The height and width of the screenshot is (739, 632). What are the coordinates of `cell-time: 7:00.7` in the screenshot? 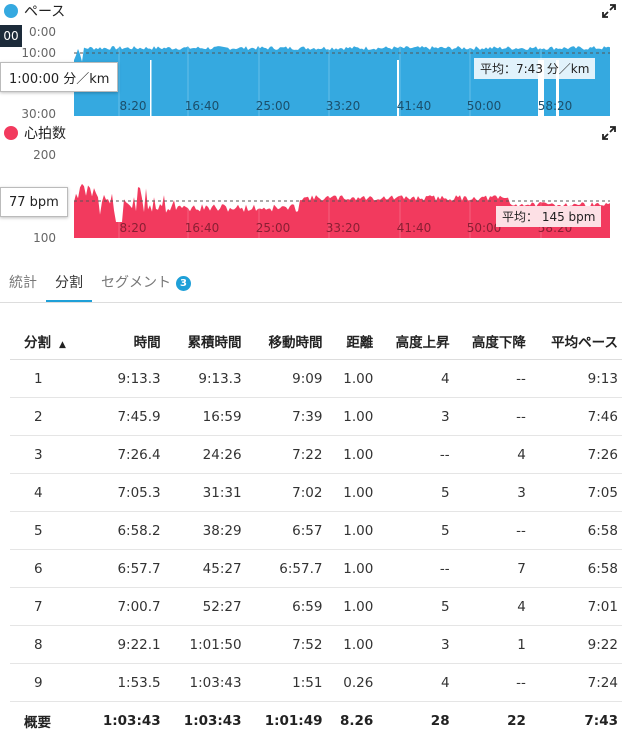 It's located at (124, 607).